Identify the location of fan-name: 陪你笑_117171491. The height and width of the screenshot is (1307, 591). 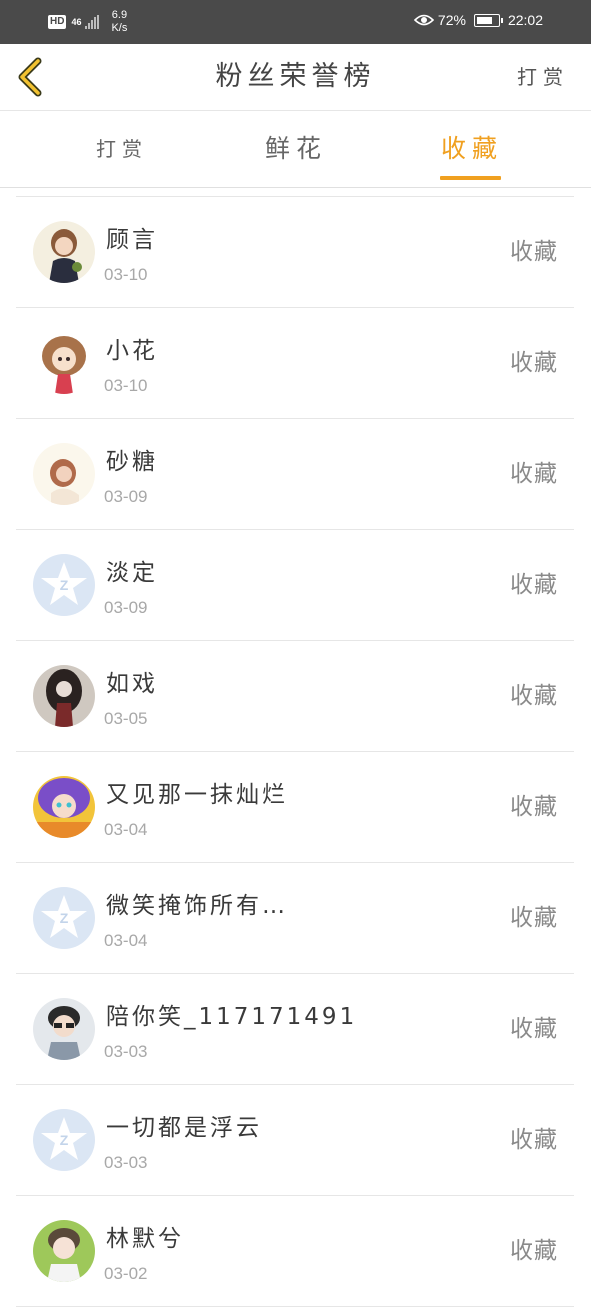
(232, 1017).